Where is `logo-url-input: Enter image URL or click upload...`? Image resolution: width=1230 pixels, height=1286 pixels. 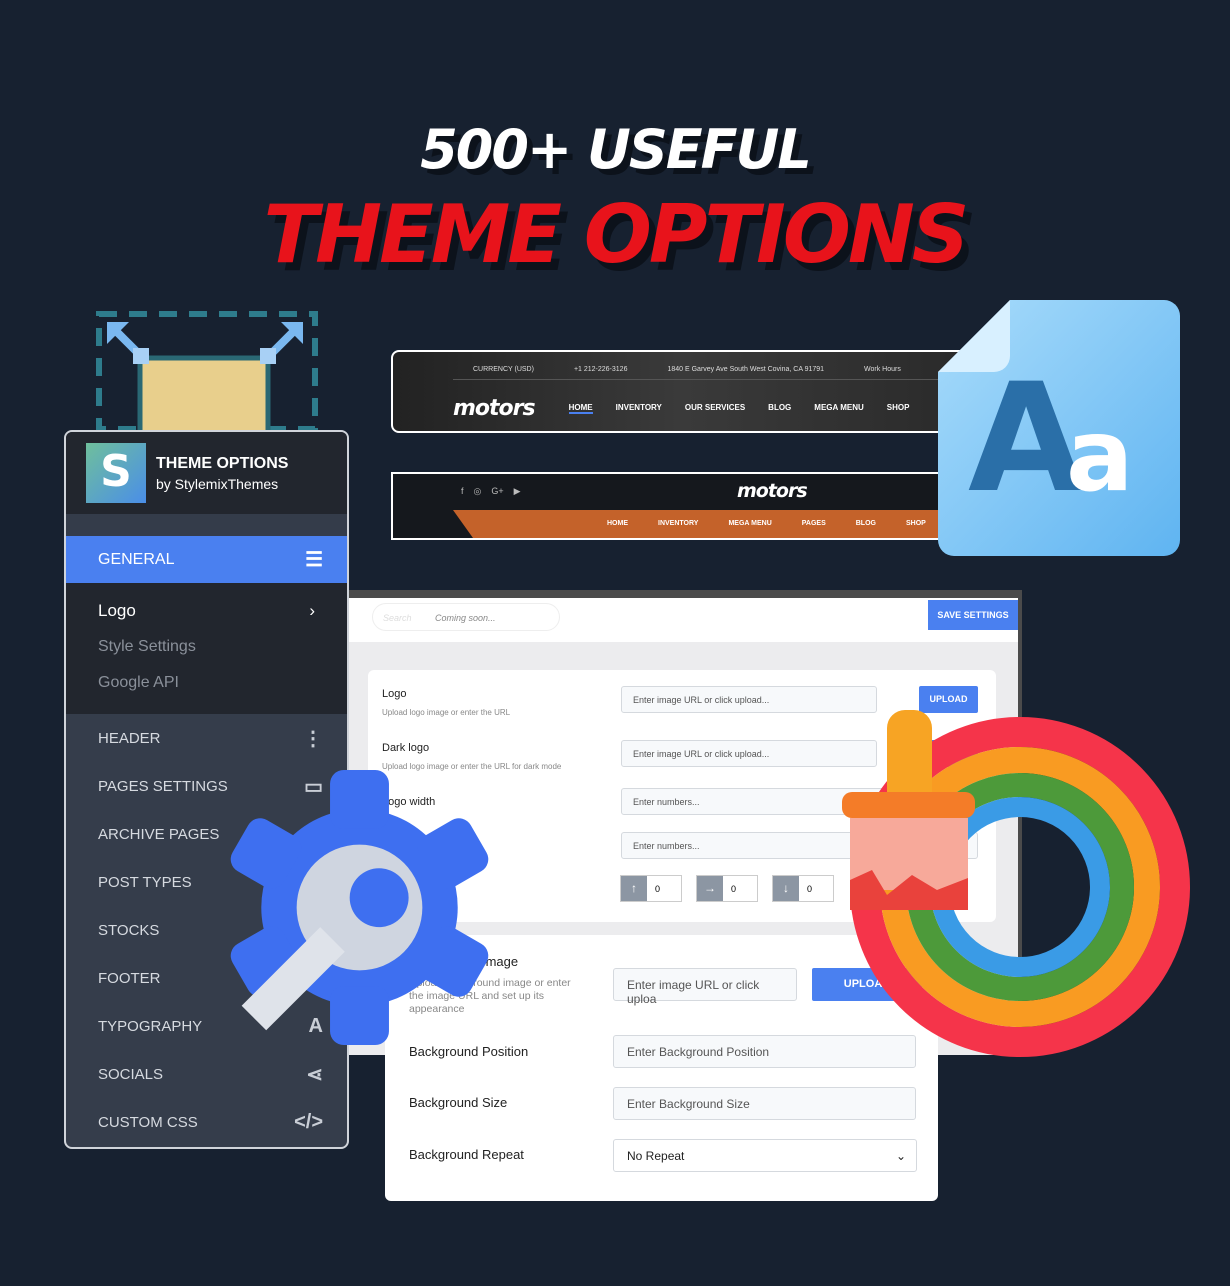 logo-url-input: Enter image URL or click upload... is located at coordinates (749, 699).